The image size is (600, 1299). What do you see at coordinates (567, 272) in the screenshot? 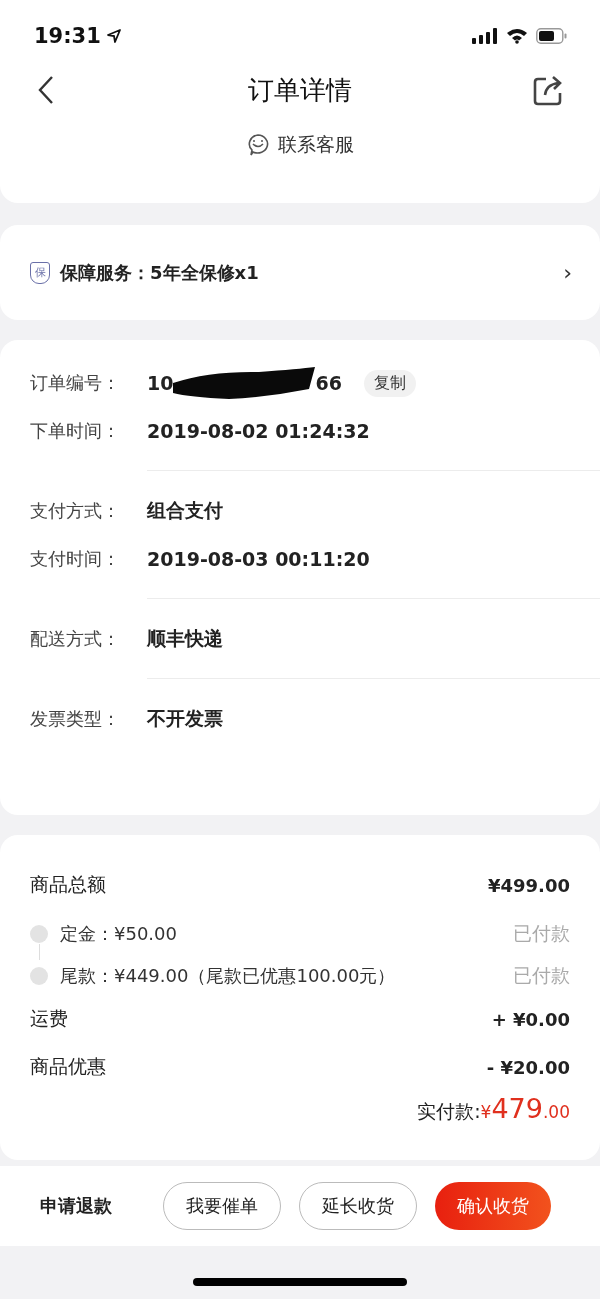
I see `chevron-icon: ›` at bounding box center [567, 272].